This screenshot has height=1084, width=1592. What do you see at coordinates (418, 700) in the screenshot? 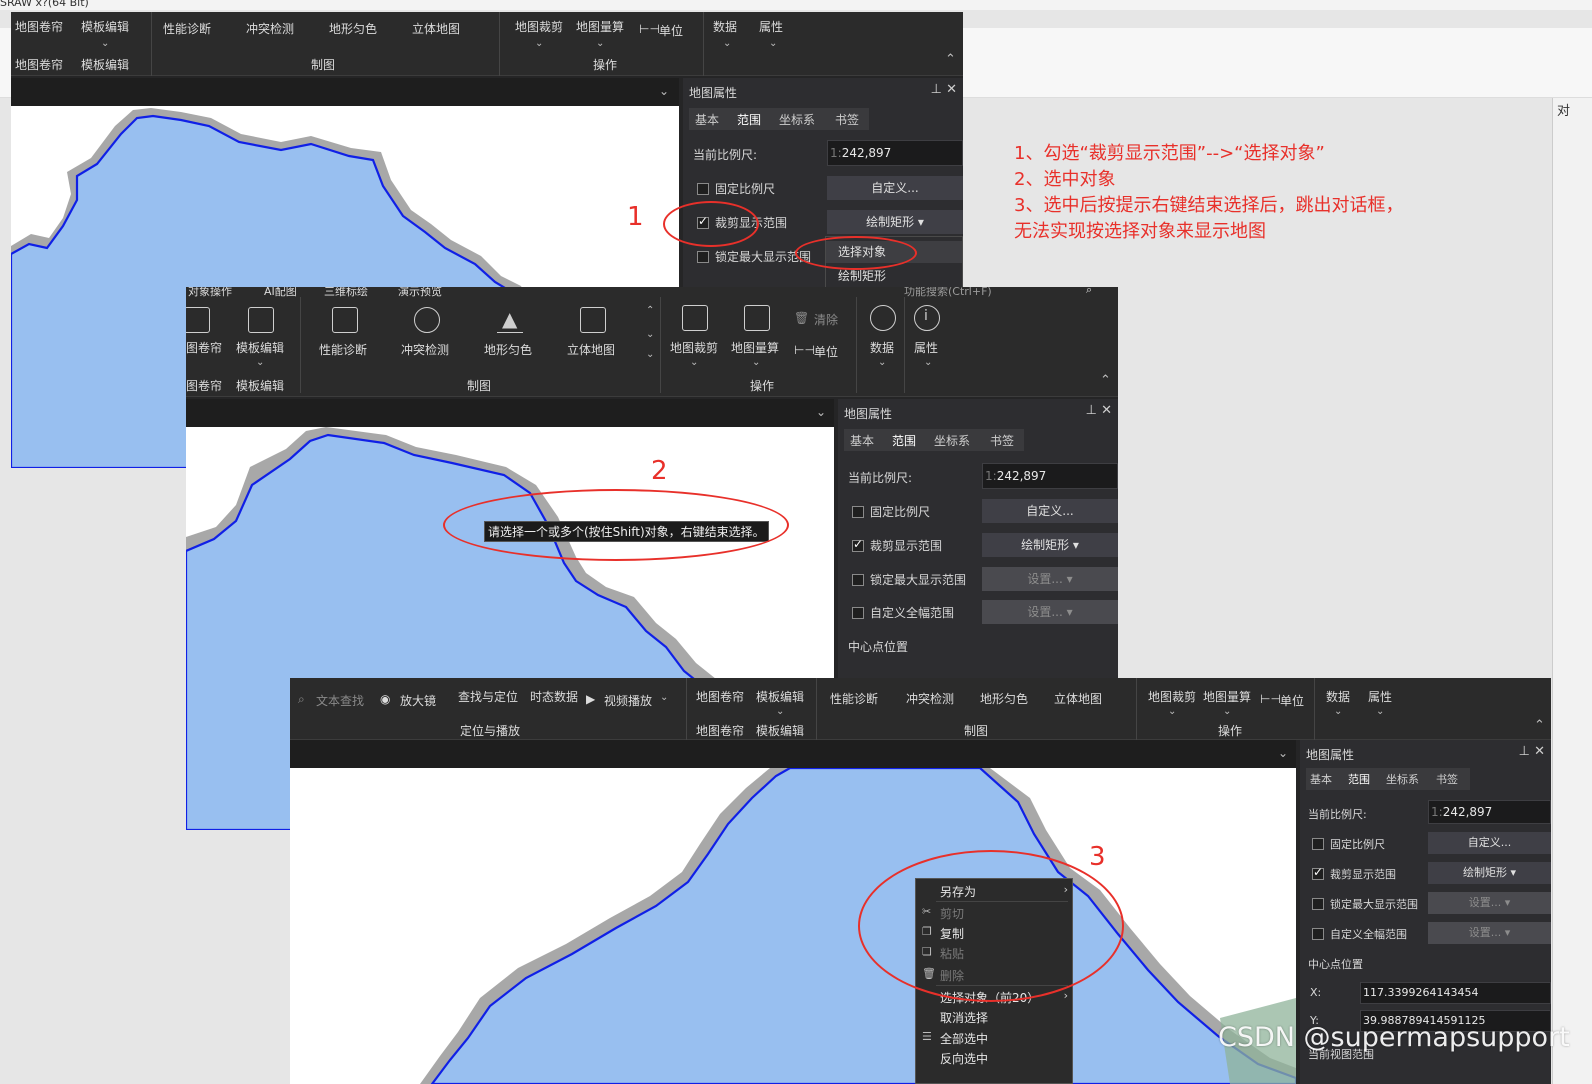
I see `magnifier-button: 放大镜` at bounding box center [418, 700].